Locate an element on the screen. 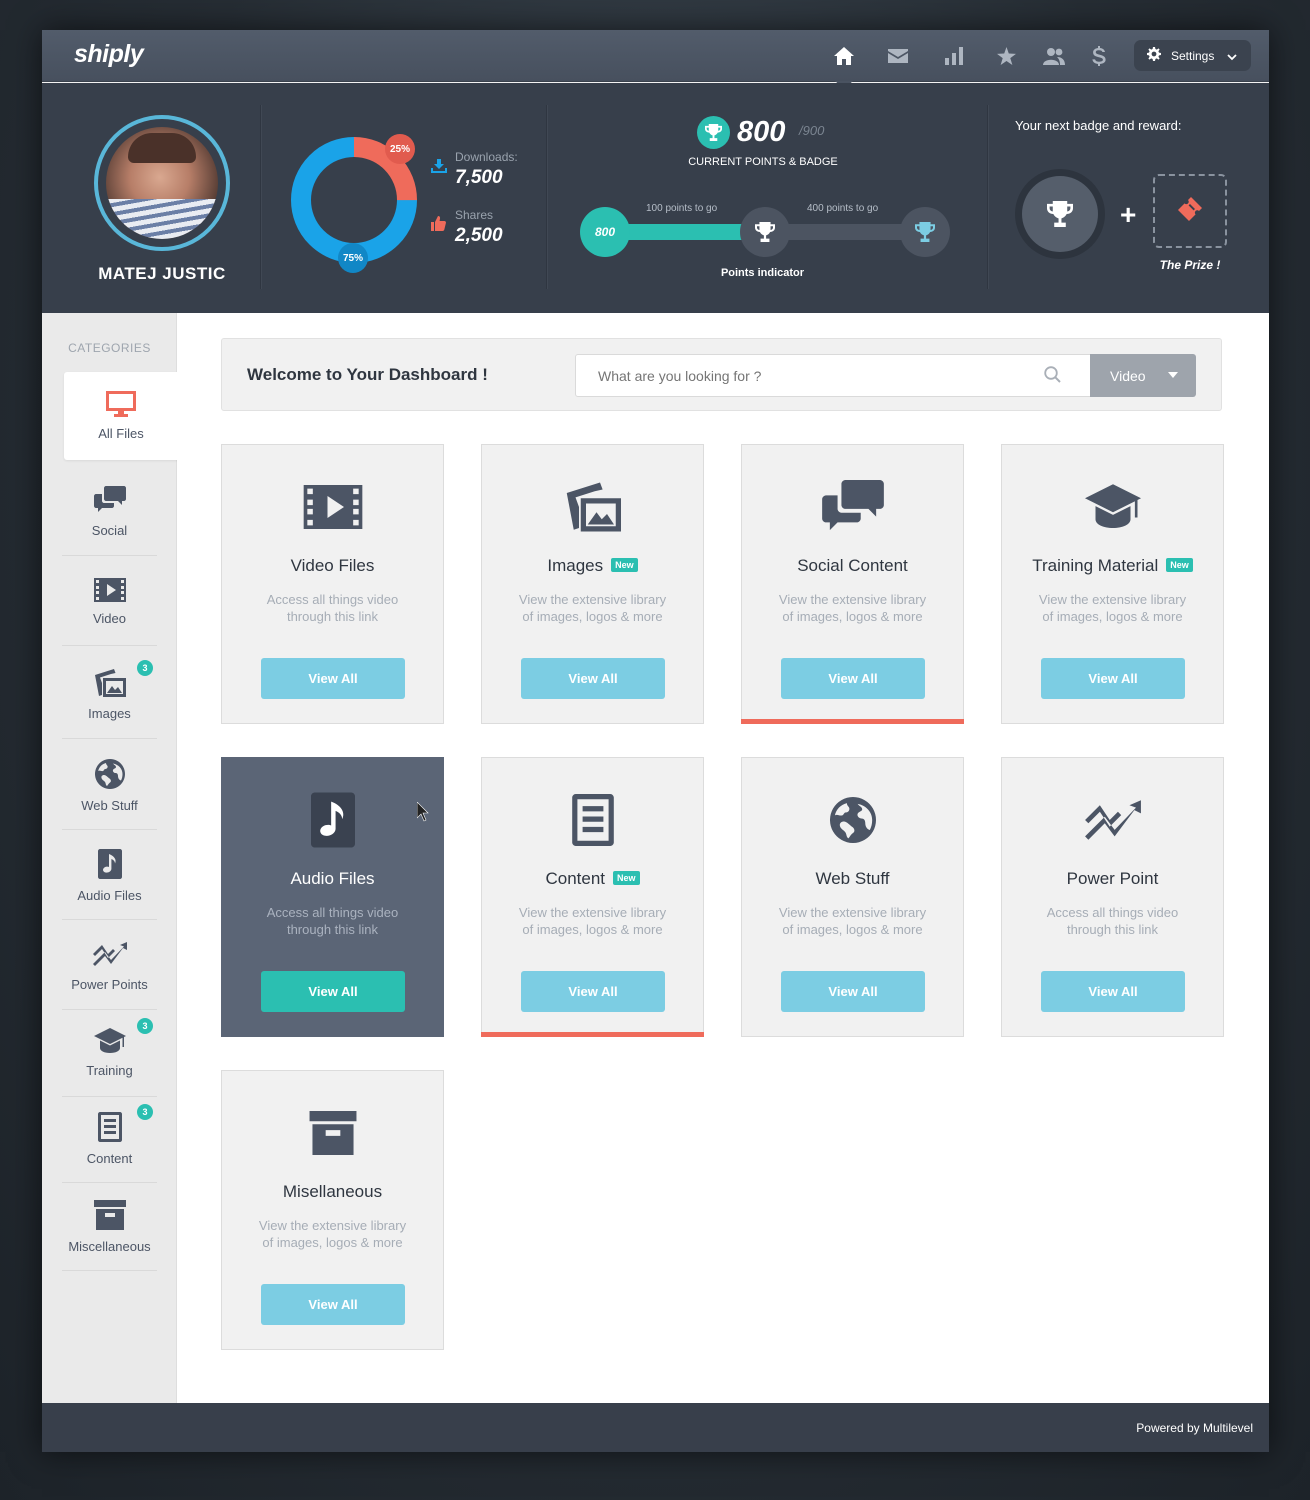 The image size is (1310, 1500). settings-dropdown: Settings is located at coordinates (1192, 55).